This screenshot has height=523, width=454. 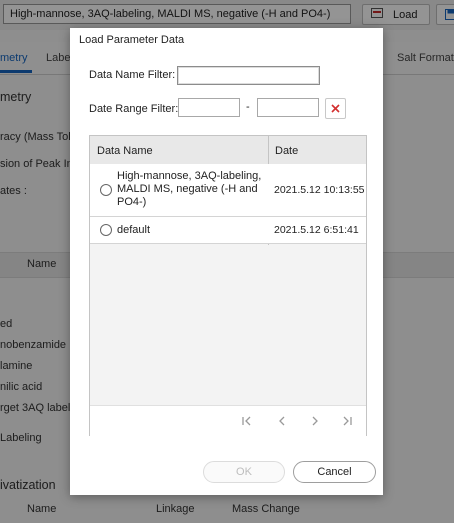 I want to click on next-page-icon, so click(x=315, y=421).